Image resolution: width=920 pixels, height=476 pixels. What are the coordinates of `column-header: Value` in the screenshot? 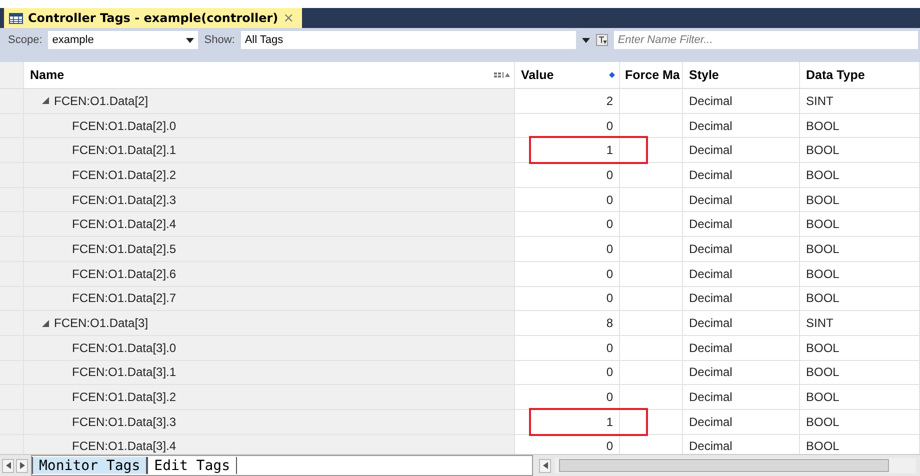 It's located at (567, 75).